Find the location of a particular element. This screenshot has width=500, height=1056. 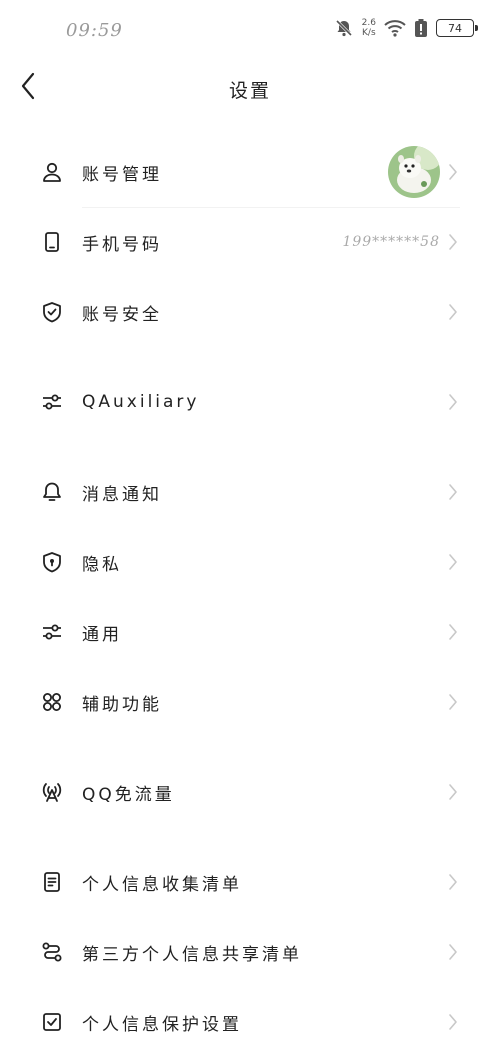

document-icon is located at coordinates (52, 882).